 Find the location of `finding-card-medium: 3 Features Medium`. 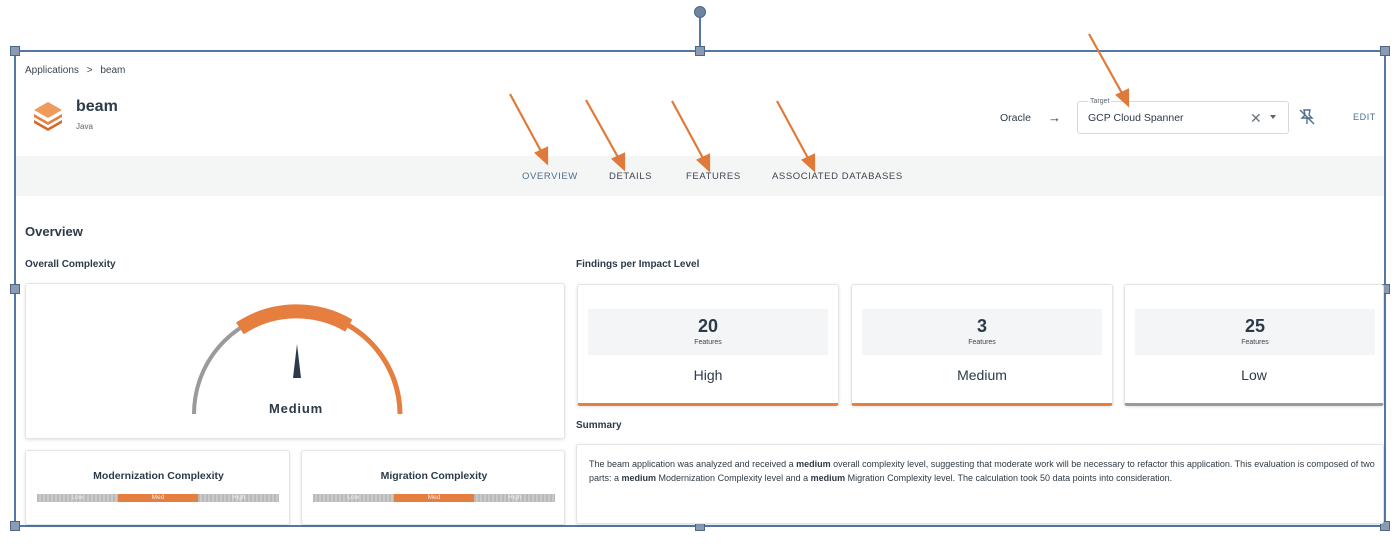

finding-card-medium: 3 Features Medium is located at coordinates (982, 345).